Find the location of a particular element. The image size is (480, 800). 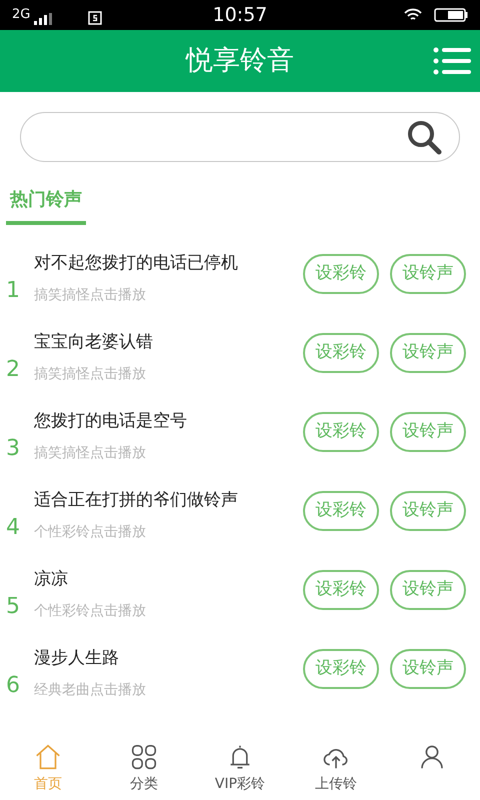

section-tab: 热门铃声 is located at coordinates (46, 205).